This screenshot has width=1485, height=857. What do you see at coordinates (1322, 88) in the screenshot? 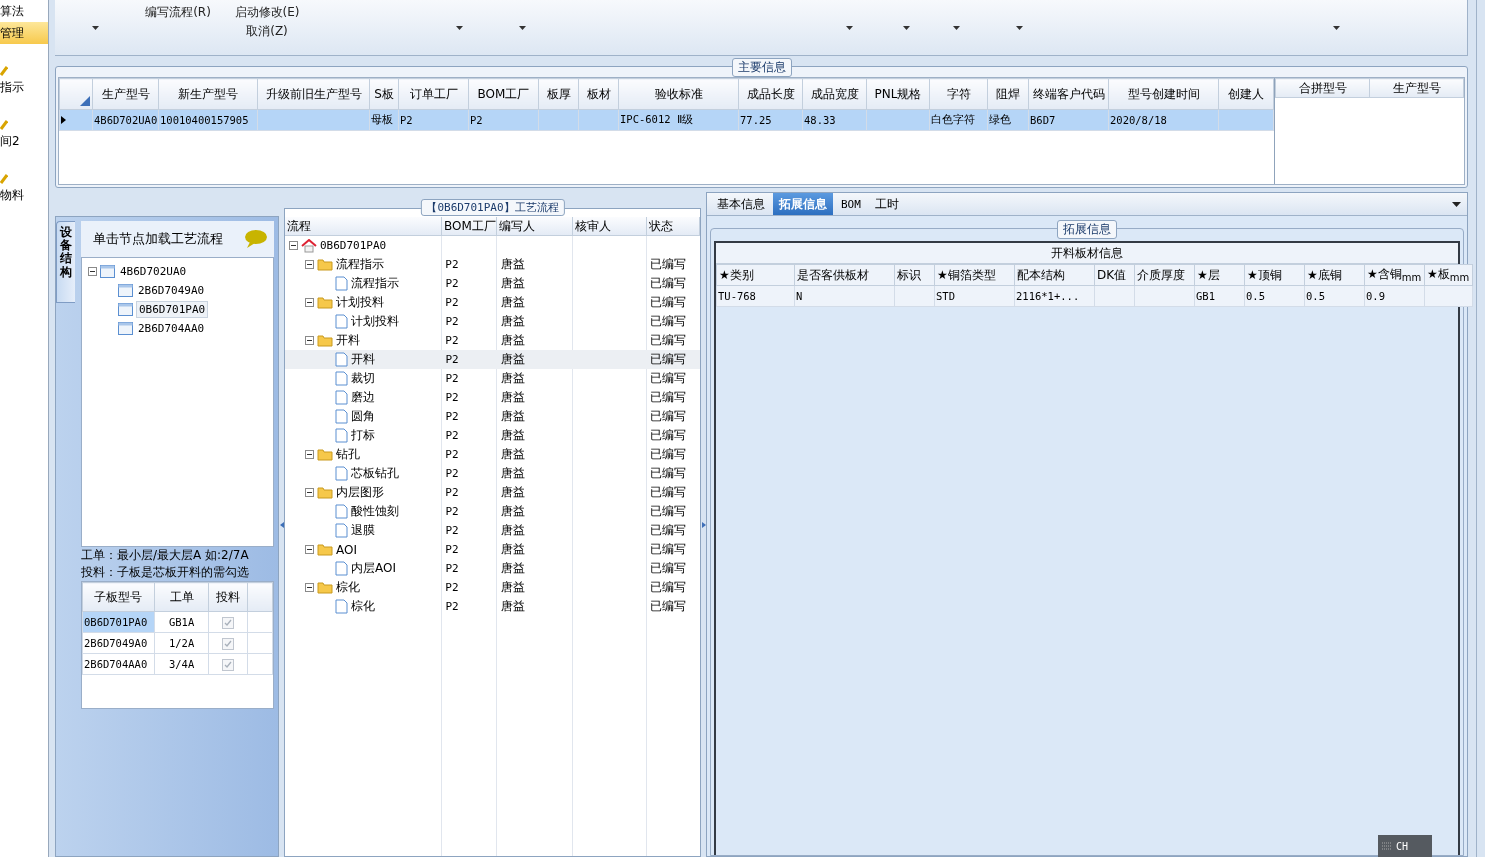
I see `column-header: 合拼型号` at bounding box center [1322, 88].